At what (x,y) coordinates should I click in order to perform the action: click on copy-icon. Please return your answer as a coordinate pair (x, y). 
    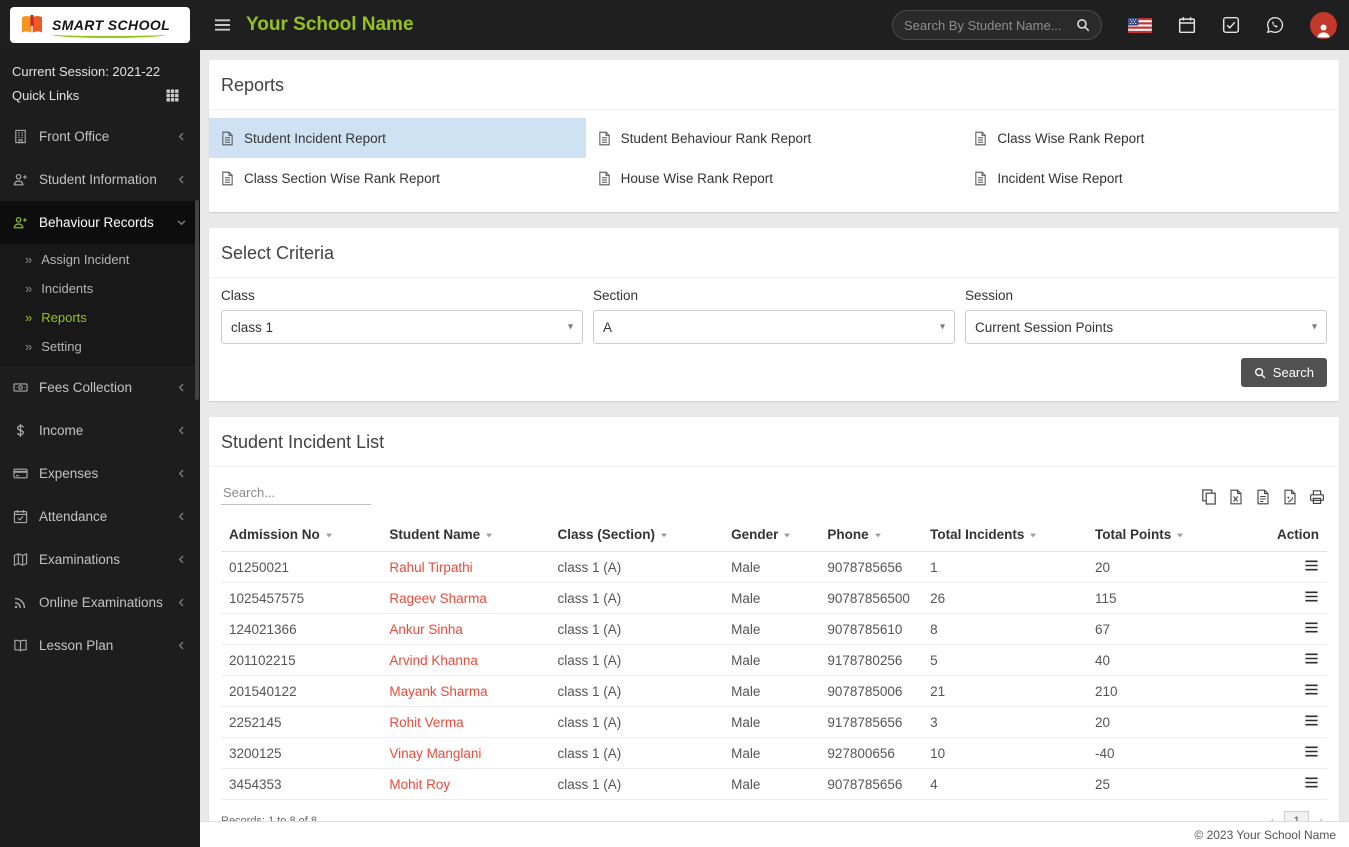
    Looking at the image, I should click on (1209, 497).